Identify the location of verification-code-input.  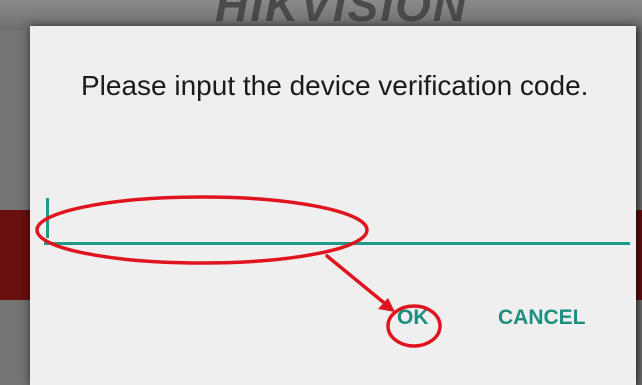
(337, 220).